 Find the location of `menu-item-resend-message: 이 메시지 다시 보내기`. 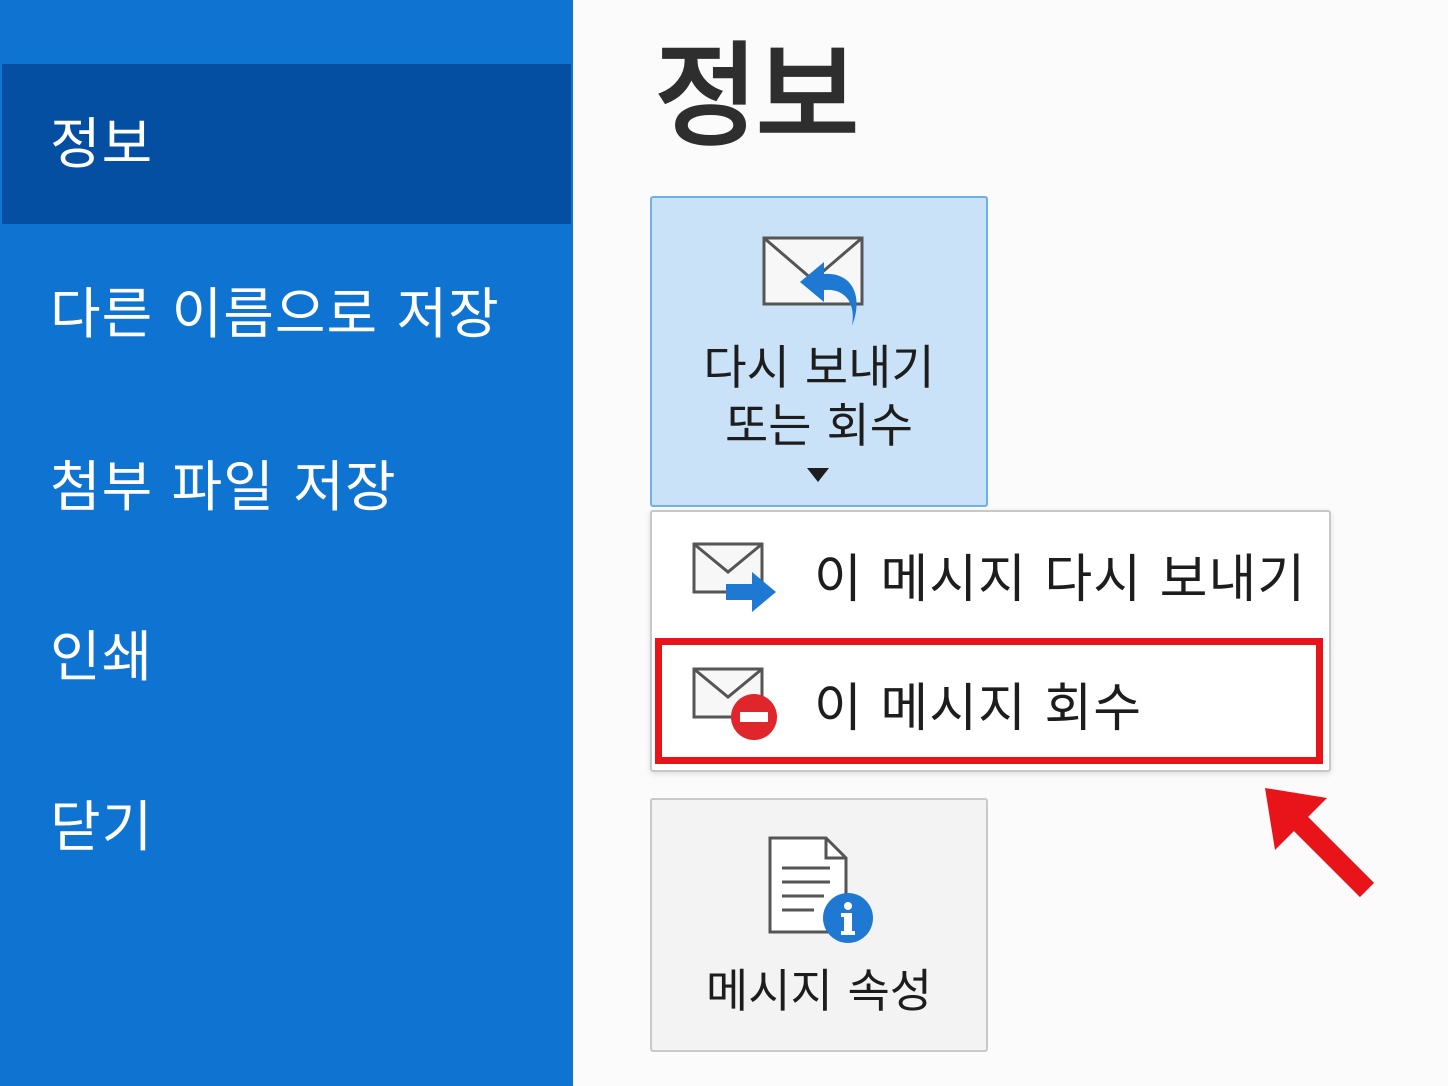

menu-item-resend-message: 이 메시지 다시 보내기 is located at coordinates (990, 574).